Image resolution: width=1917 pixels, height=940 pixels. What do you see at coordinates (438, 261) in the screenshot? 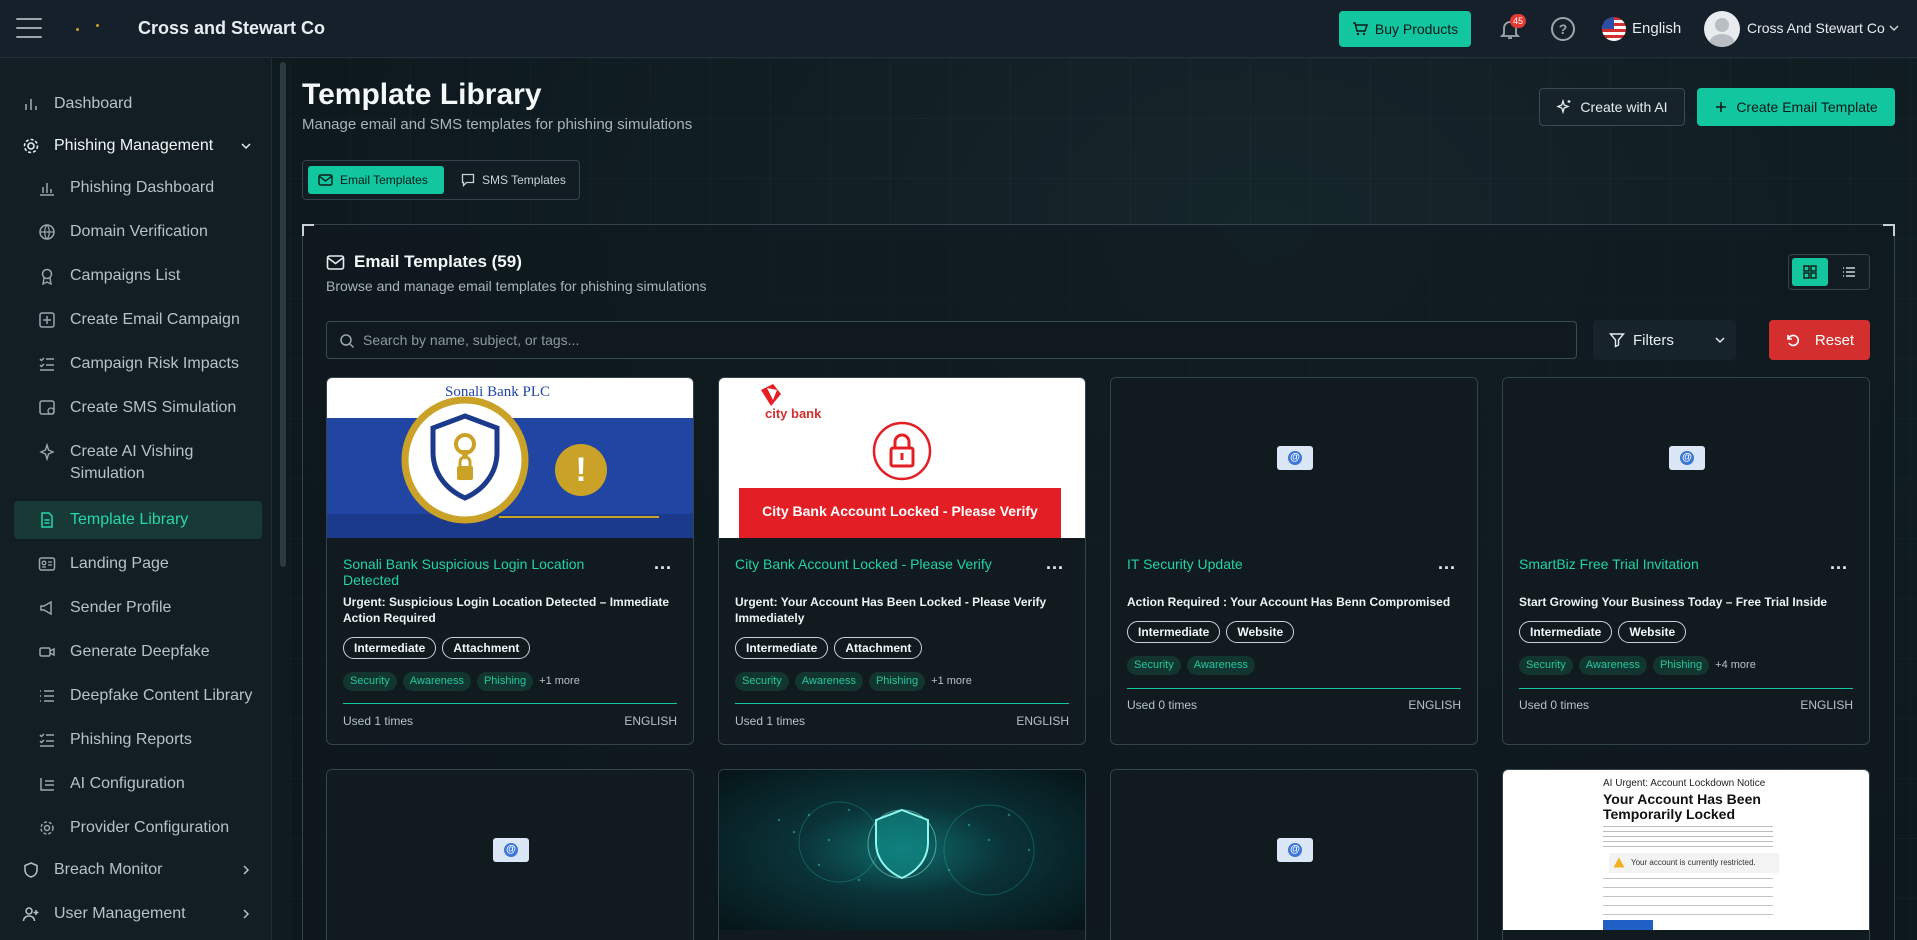
I see `panel-title: Email Templates (59)` at bounding box center [438, 261].